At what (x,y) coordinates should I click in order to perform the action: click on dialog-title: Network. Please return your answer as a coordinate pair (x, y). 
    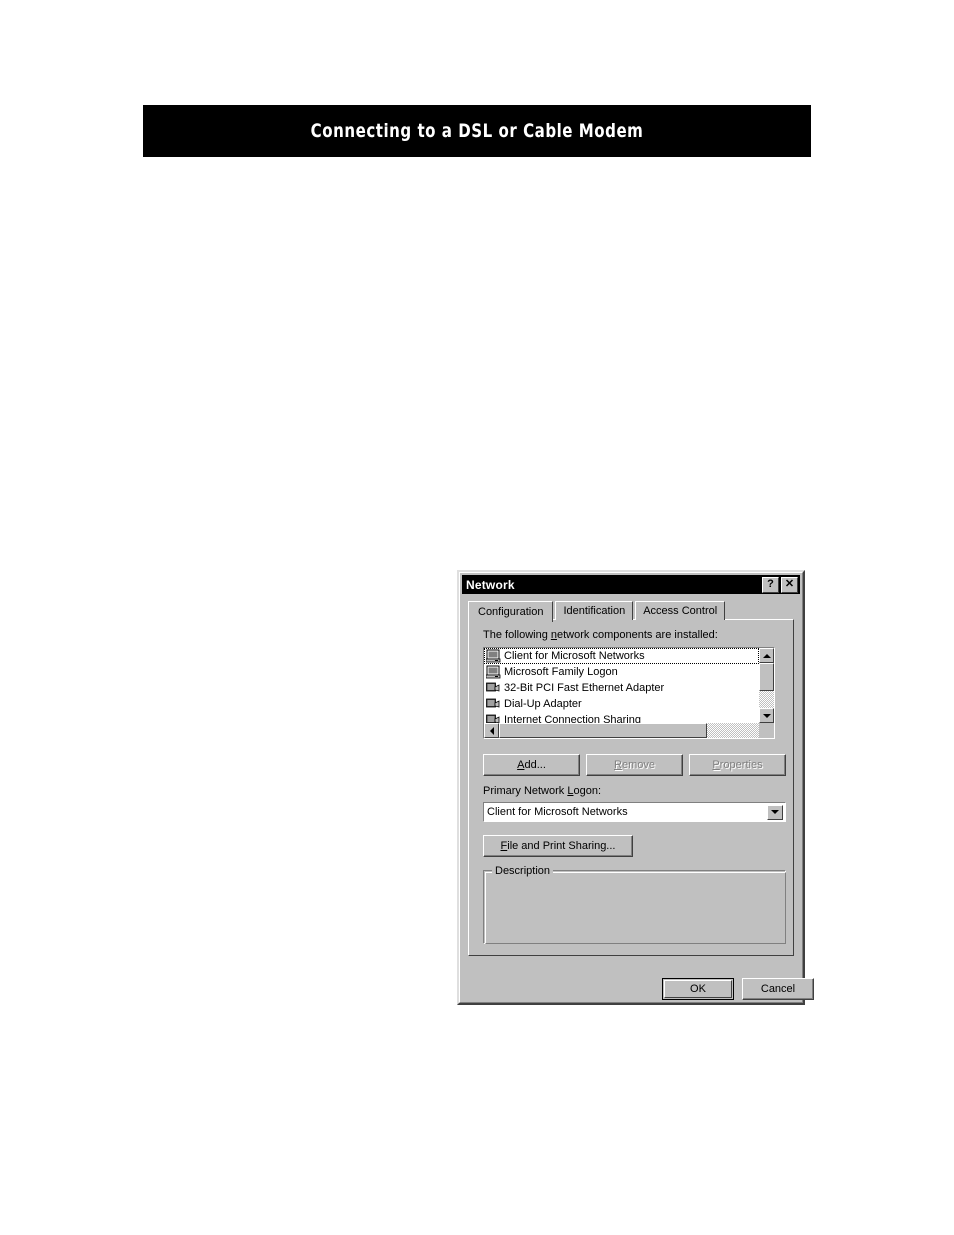
    Looking at the image, I should click on (490, 584).